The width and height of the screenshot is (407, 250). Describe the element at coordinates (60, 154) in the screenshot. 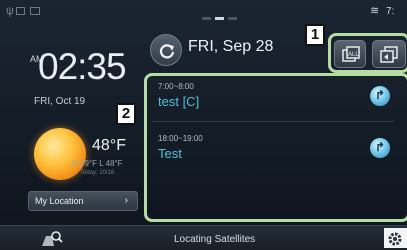

I see `sun-icon` at that location.